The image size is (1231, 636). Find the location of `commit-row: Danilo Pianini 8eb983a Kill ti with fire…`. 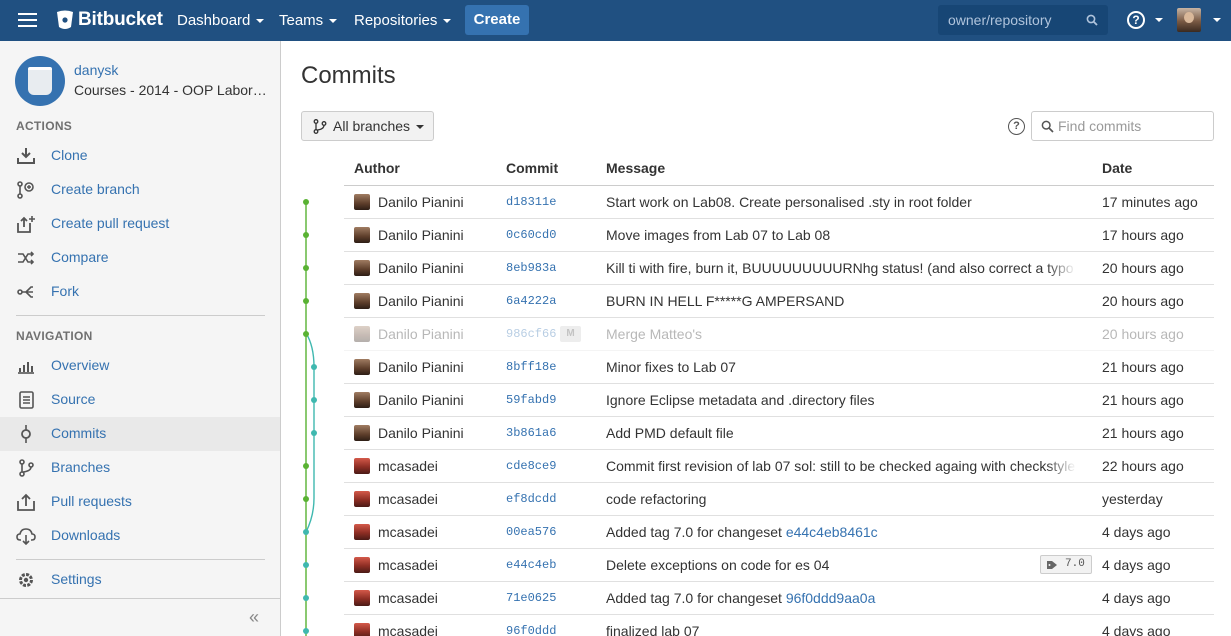

commit-row: Danilo Pianini 8eb983a Kill ti with fire… is located at coordinates (779, 268).